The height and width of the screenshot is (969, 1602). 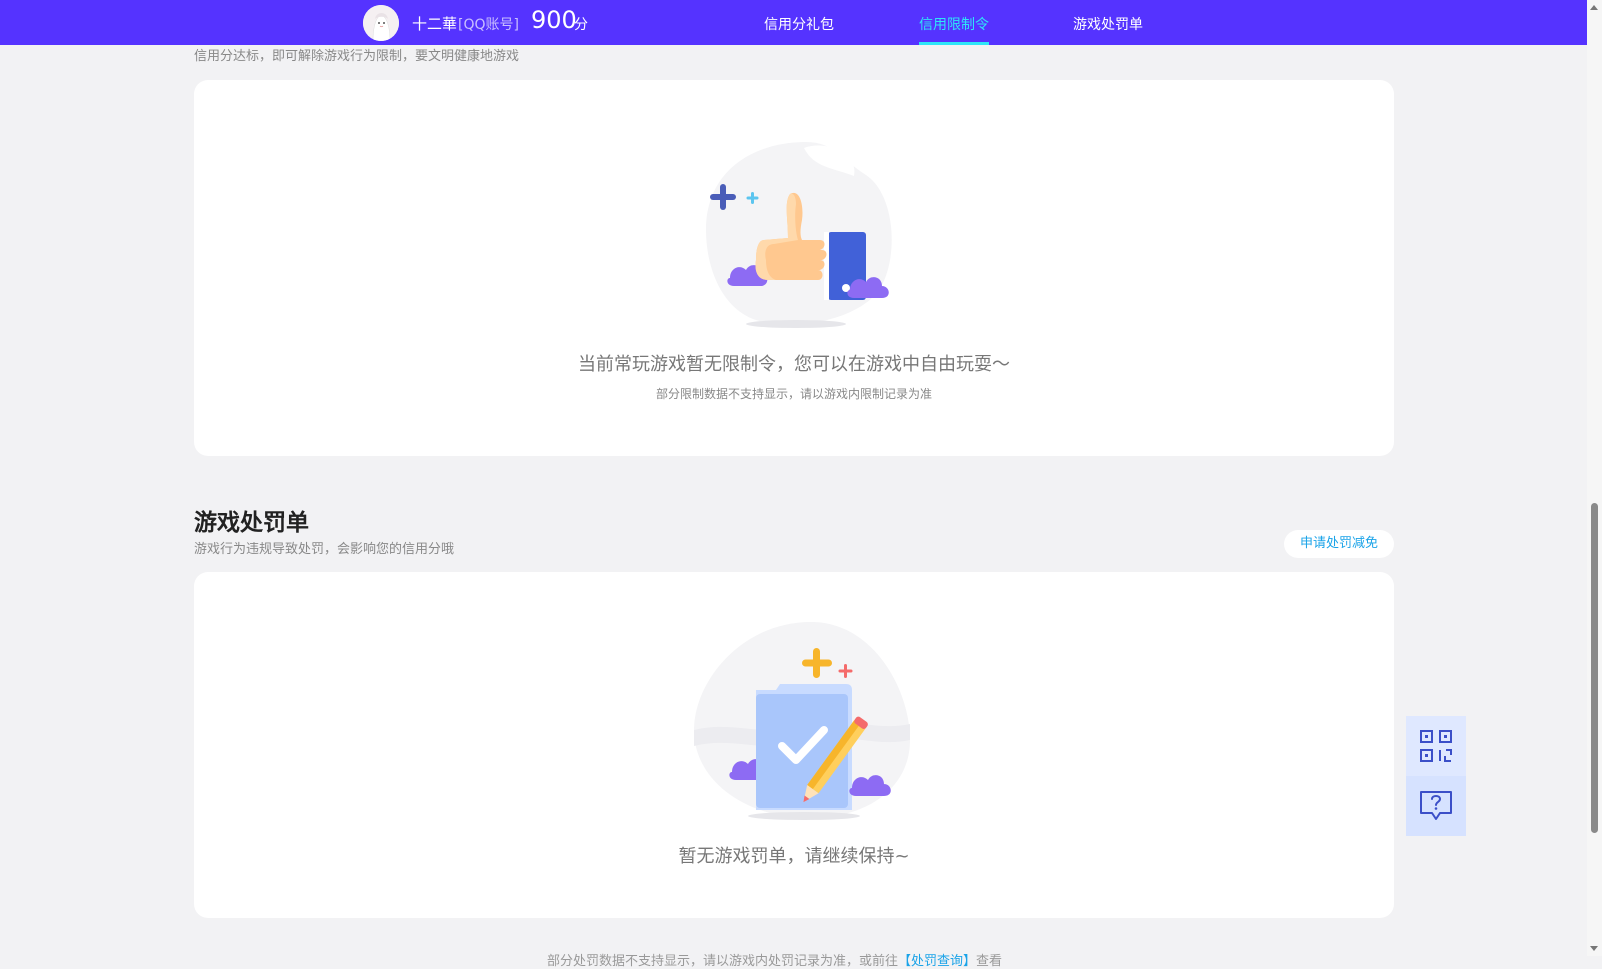 What do you see at coordinates (357, 56) in the screenshot?
I see `restriction-subtitle: 信用分达标，即可解除游戏行为限制，要文明健康地游戏` at bounding box center [357, 56].